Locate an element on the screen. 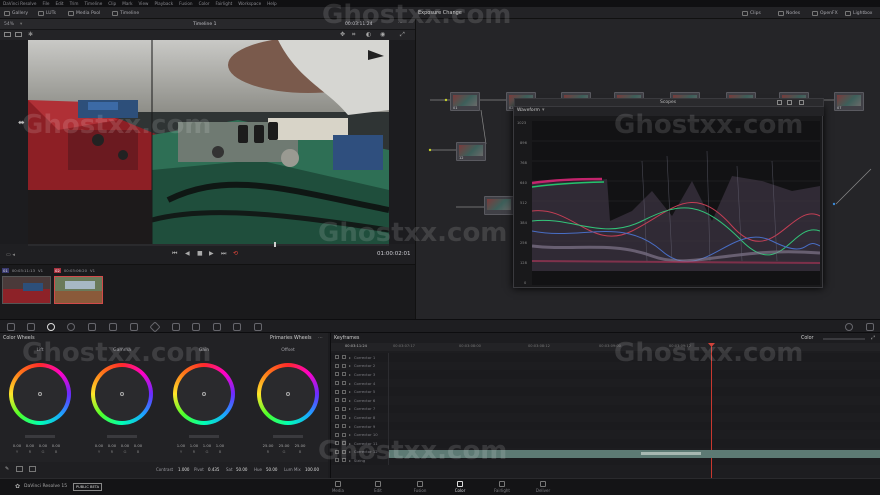 The image size is (880, 495). window-icon is located at coordinates (155, 327).